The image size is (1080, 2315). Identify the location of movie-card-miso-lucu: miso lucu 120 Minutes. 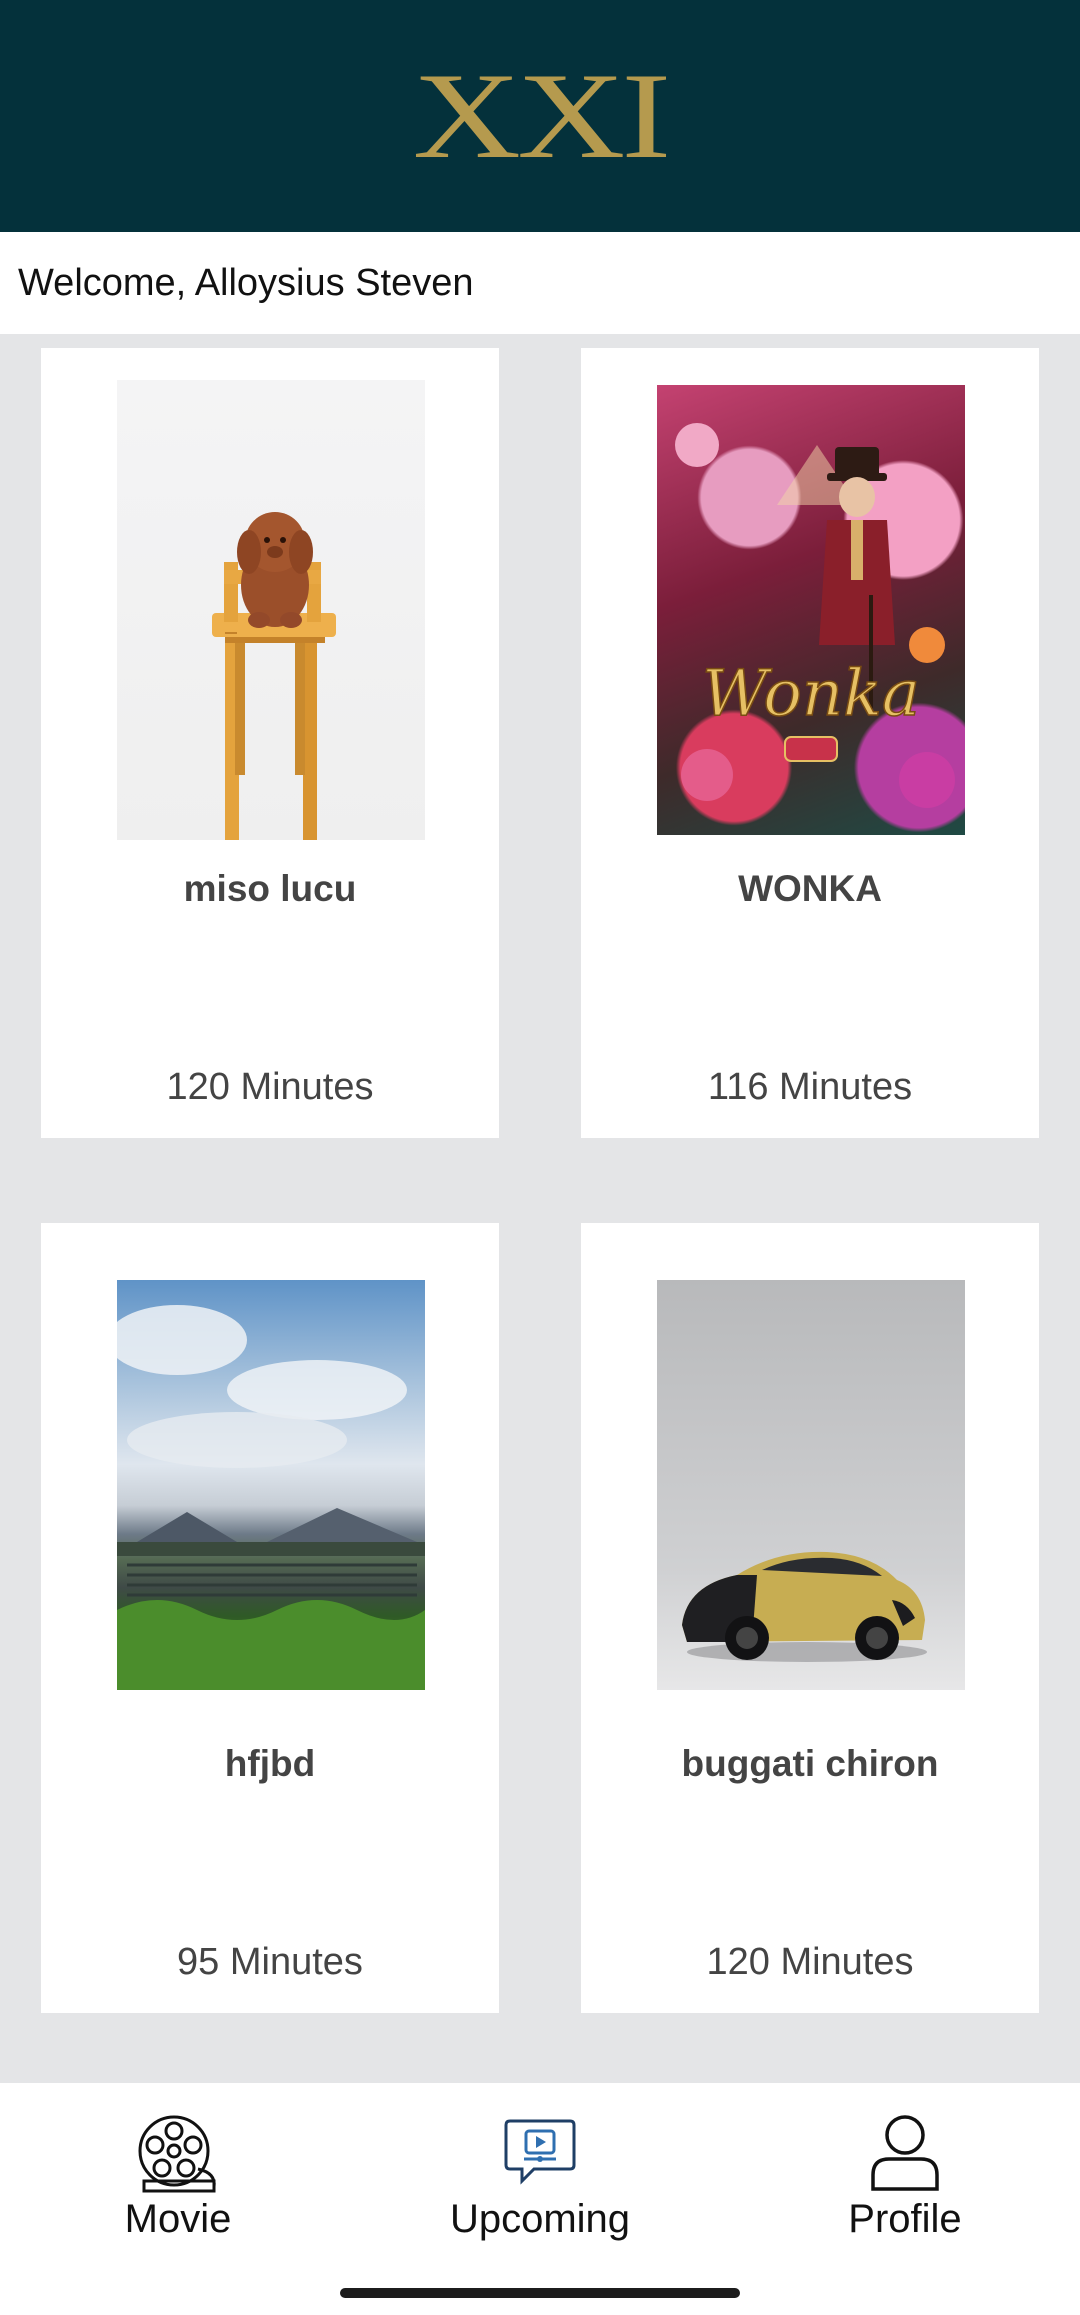
(270, 743).